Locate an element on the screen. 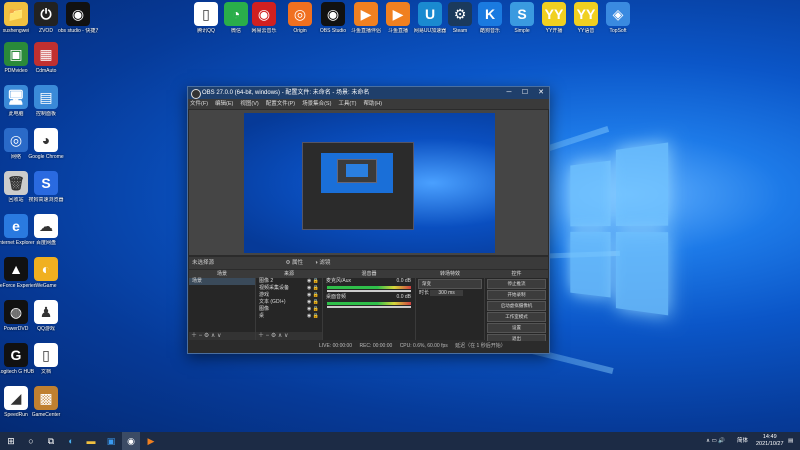 This screenshot has width=800, height=450. source-item: 游戏 ◉ 🔒 is located at coordinates (289, 295).